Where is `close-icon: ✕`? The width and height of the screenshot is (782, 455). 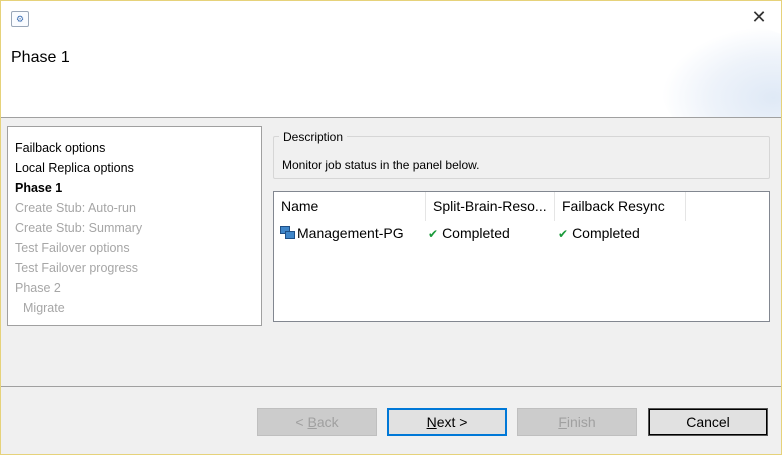
close-icon: ✕ is located at coordinates (759, 17).